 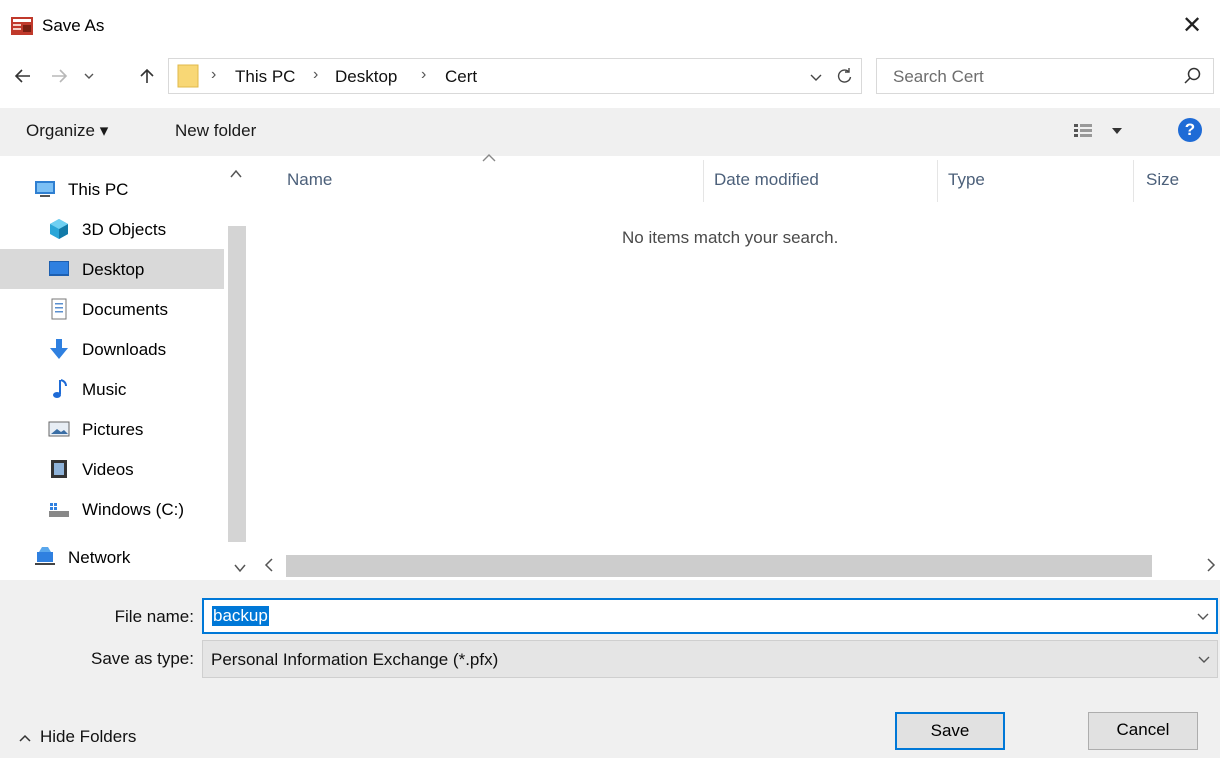 I want to click on new-folder-button: New folder, so click(x=215, y=131).